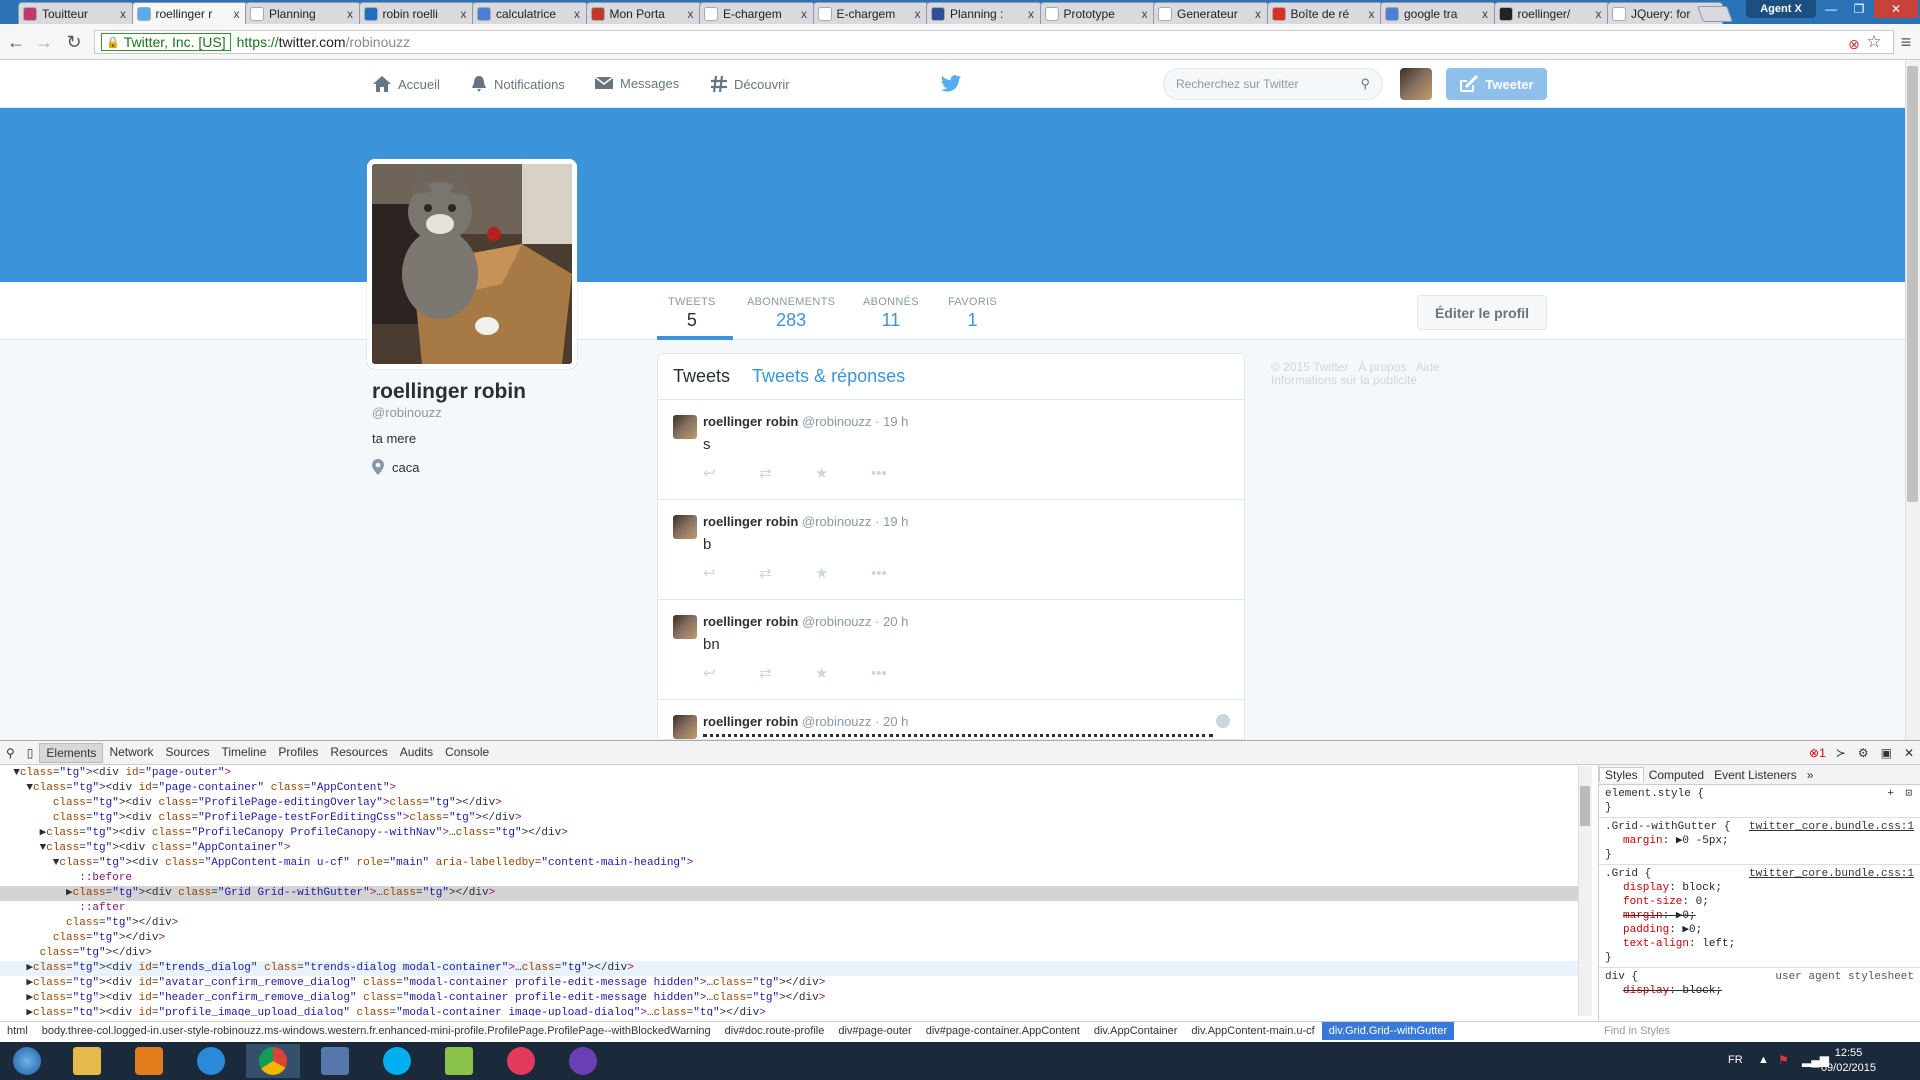  What do you see at coordinates (1759, 801) in the screenshot?
I see `element-style-rule: element.style { } + ⊡` at bounding box center [1759, 801].